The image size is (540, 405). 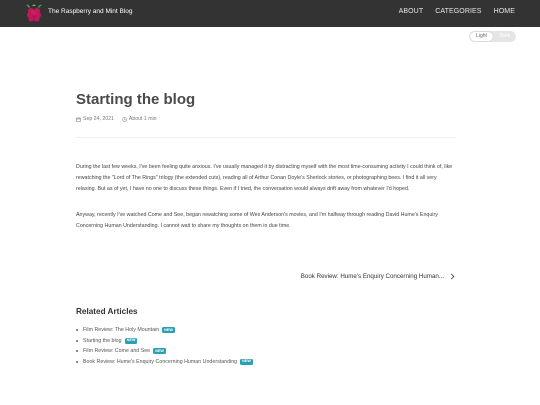 What do you see at coordinates (90, 11) in the screenshot?
I see `site-brand: The Raspberry and Mint Blog` at bounding box center [90, 11].